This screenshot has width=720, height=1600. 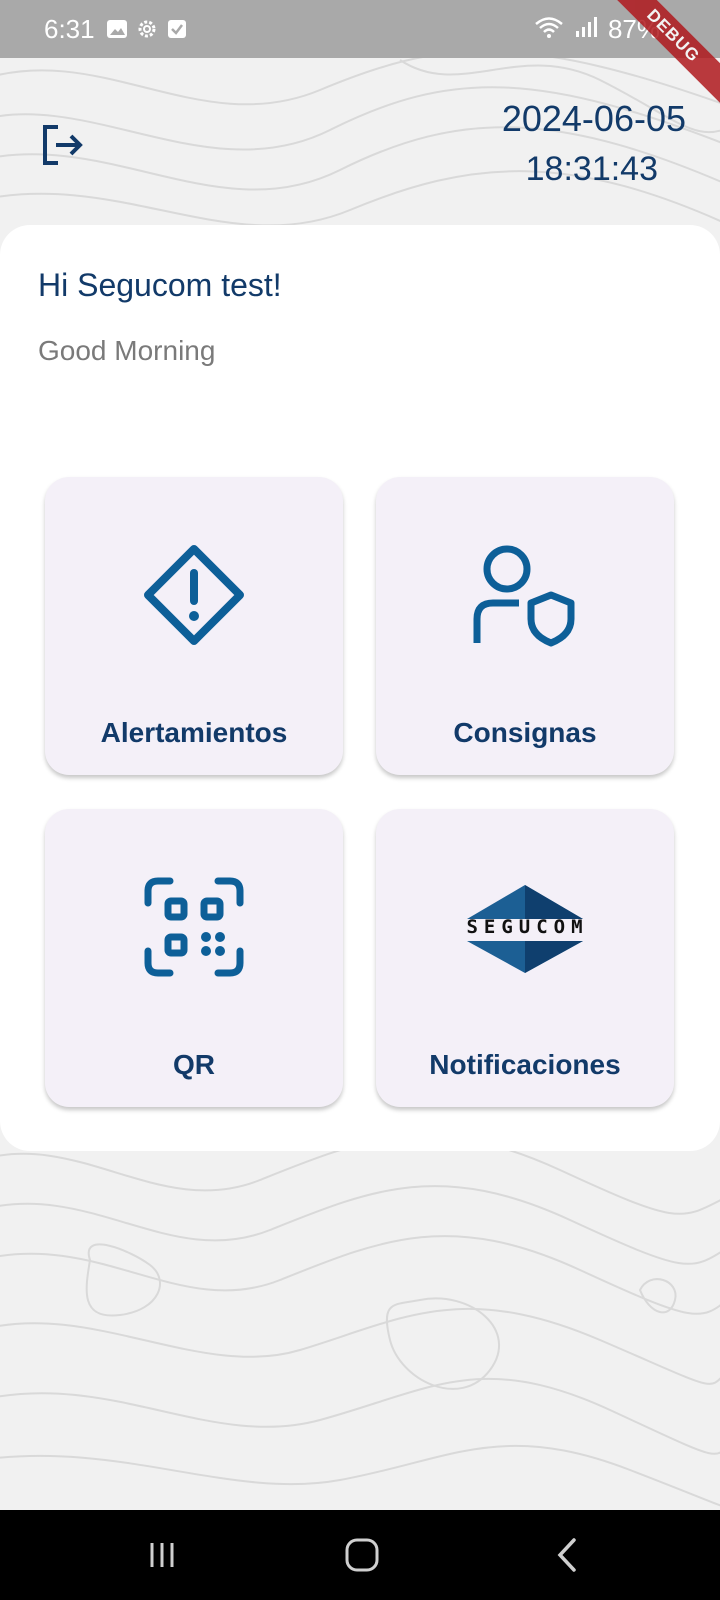 I want to click on tile-consignas: Consignas, so click(x=525, y=626).